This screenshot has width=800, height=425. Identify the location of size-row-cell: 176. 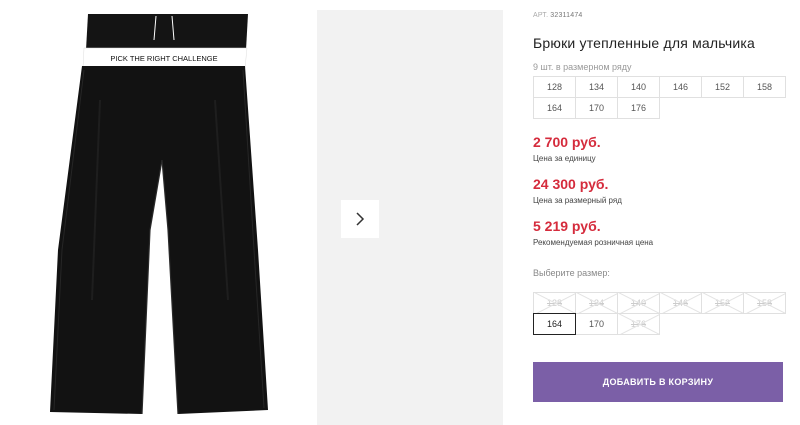
(638, 108).